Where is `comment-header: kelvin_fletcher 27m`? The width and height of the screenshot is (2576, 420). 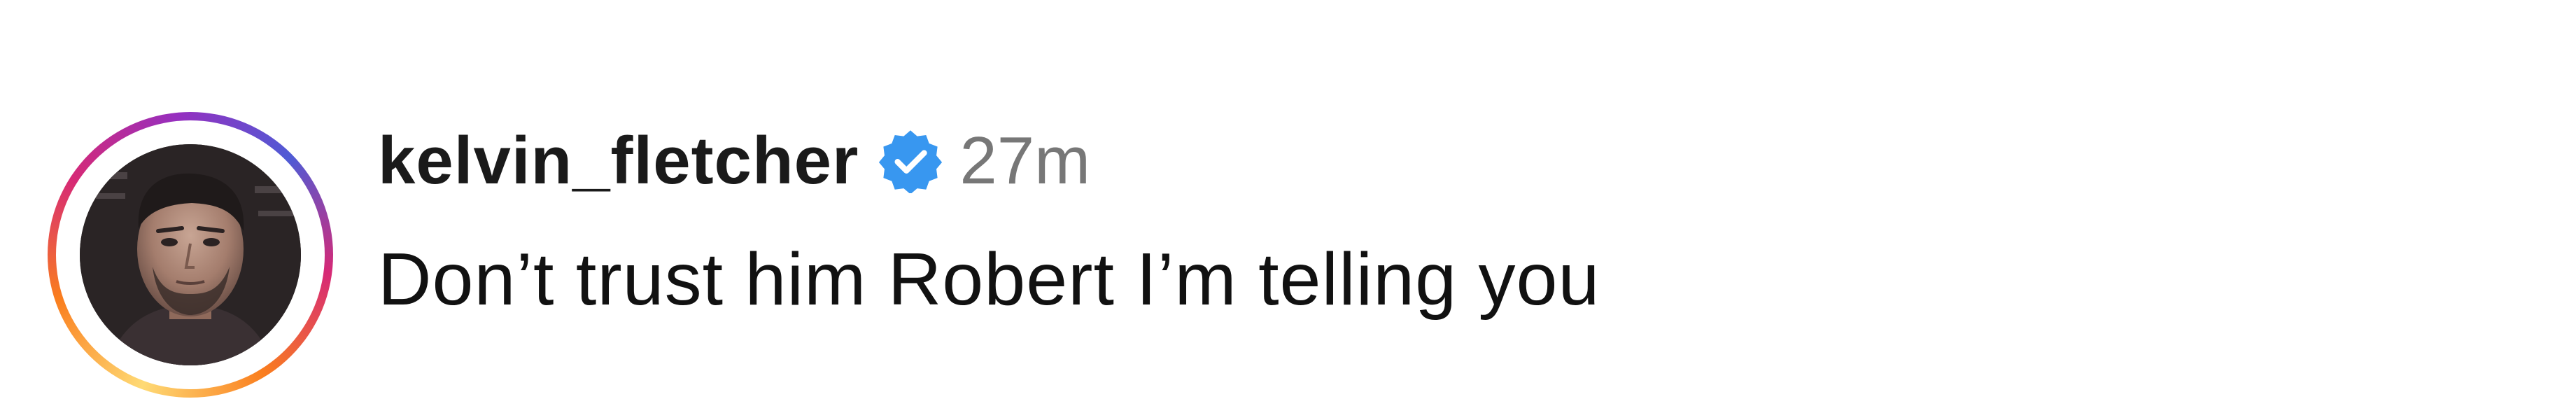 comment-header: kelvin_fletcher 27m is located at coordinates (989, 160).